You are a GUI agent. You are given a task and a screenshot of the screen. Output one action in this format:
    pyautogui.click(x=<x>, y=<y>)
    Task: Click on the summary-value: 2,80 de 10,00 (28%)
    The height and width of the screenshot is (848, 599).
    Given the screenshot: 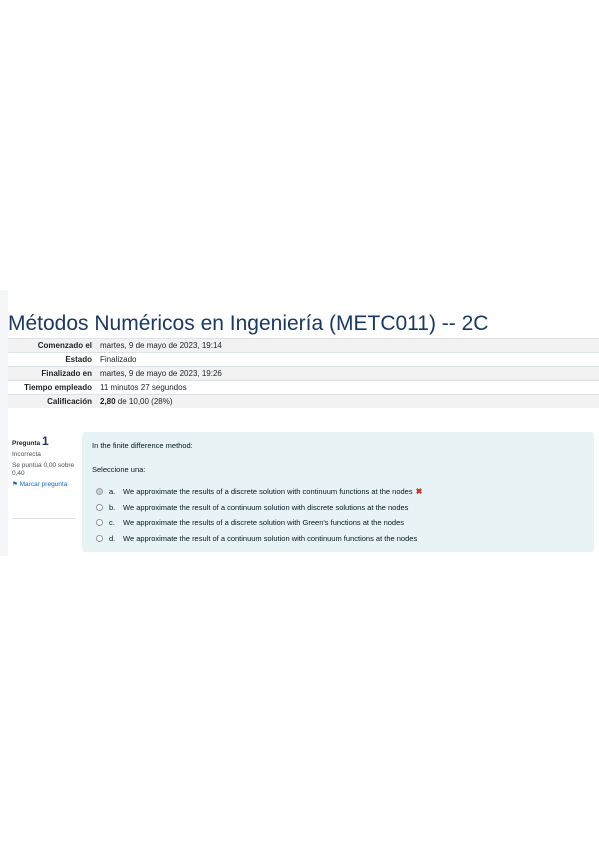 What is the action you would take?
    pyautogui.click(x=347, y=402)
    